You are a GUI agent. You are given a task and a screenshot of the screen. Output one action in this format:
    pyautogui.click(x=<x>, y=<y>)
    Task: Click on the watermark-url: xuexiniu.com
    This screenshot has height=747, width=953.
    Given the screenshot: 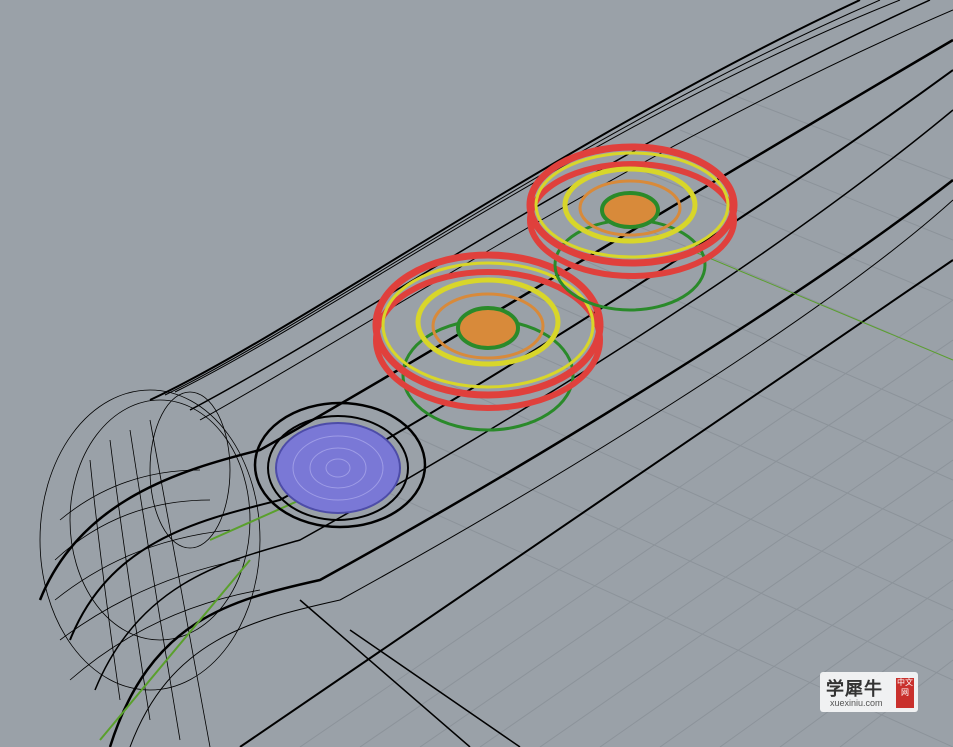 What is the action you would take?
    pyautogui.click(x=856, y=703)
    